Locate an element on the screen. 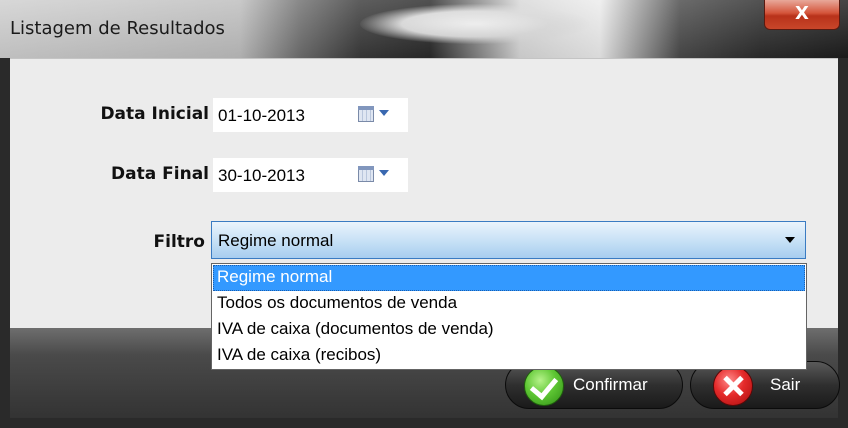 This screenshot has height=428, width=848. data-inicial-field: 01-10-2013 is located at coordinates (310, 115).